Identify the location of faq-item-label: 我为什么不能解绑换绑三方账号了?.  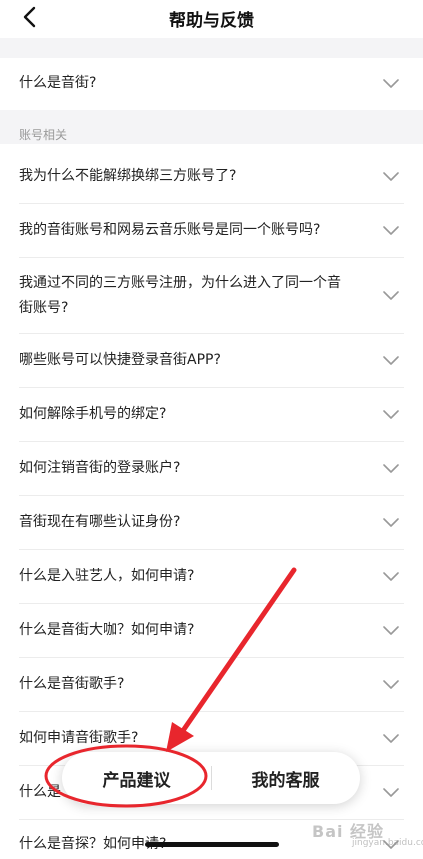
(128, 176).